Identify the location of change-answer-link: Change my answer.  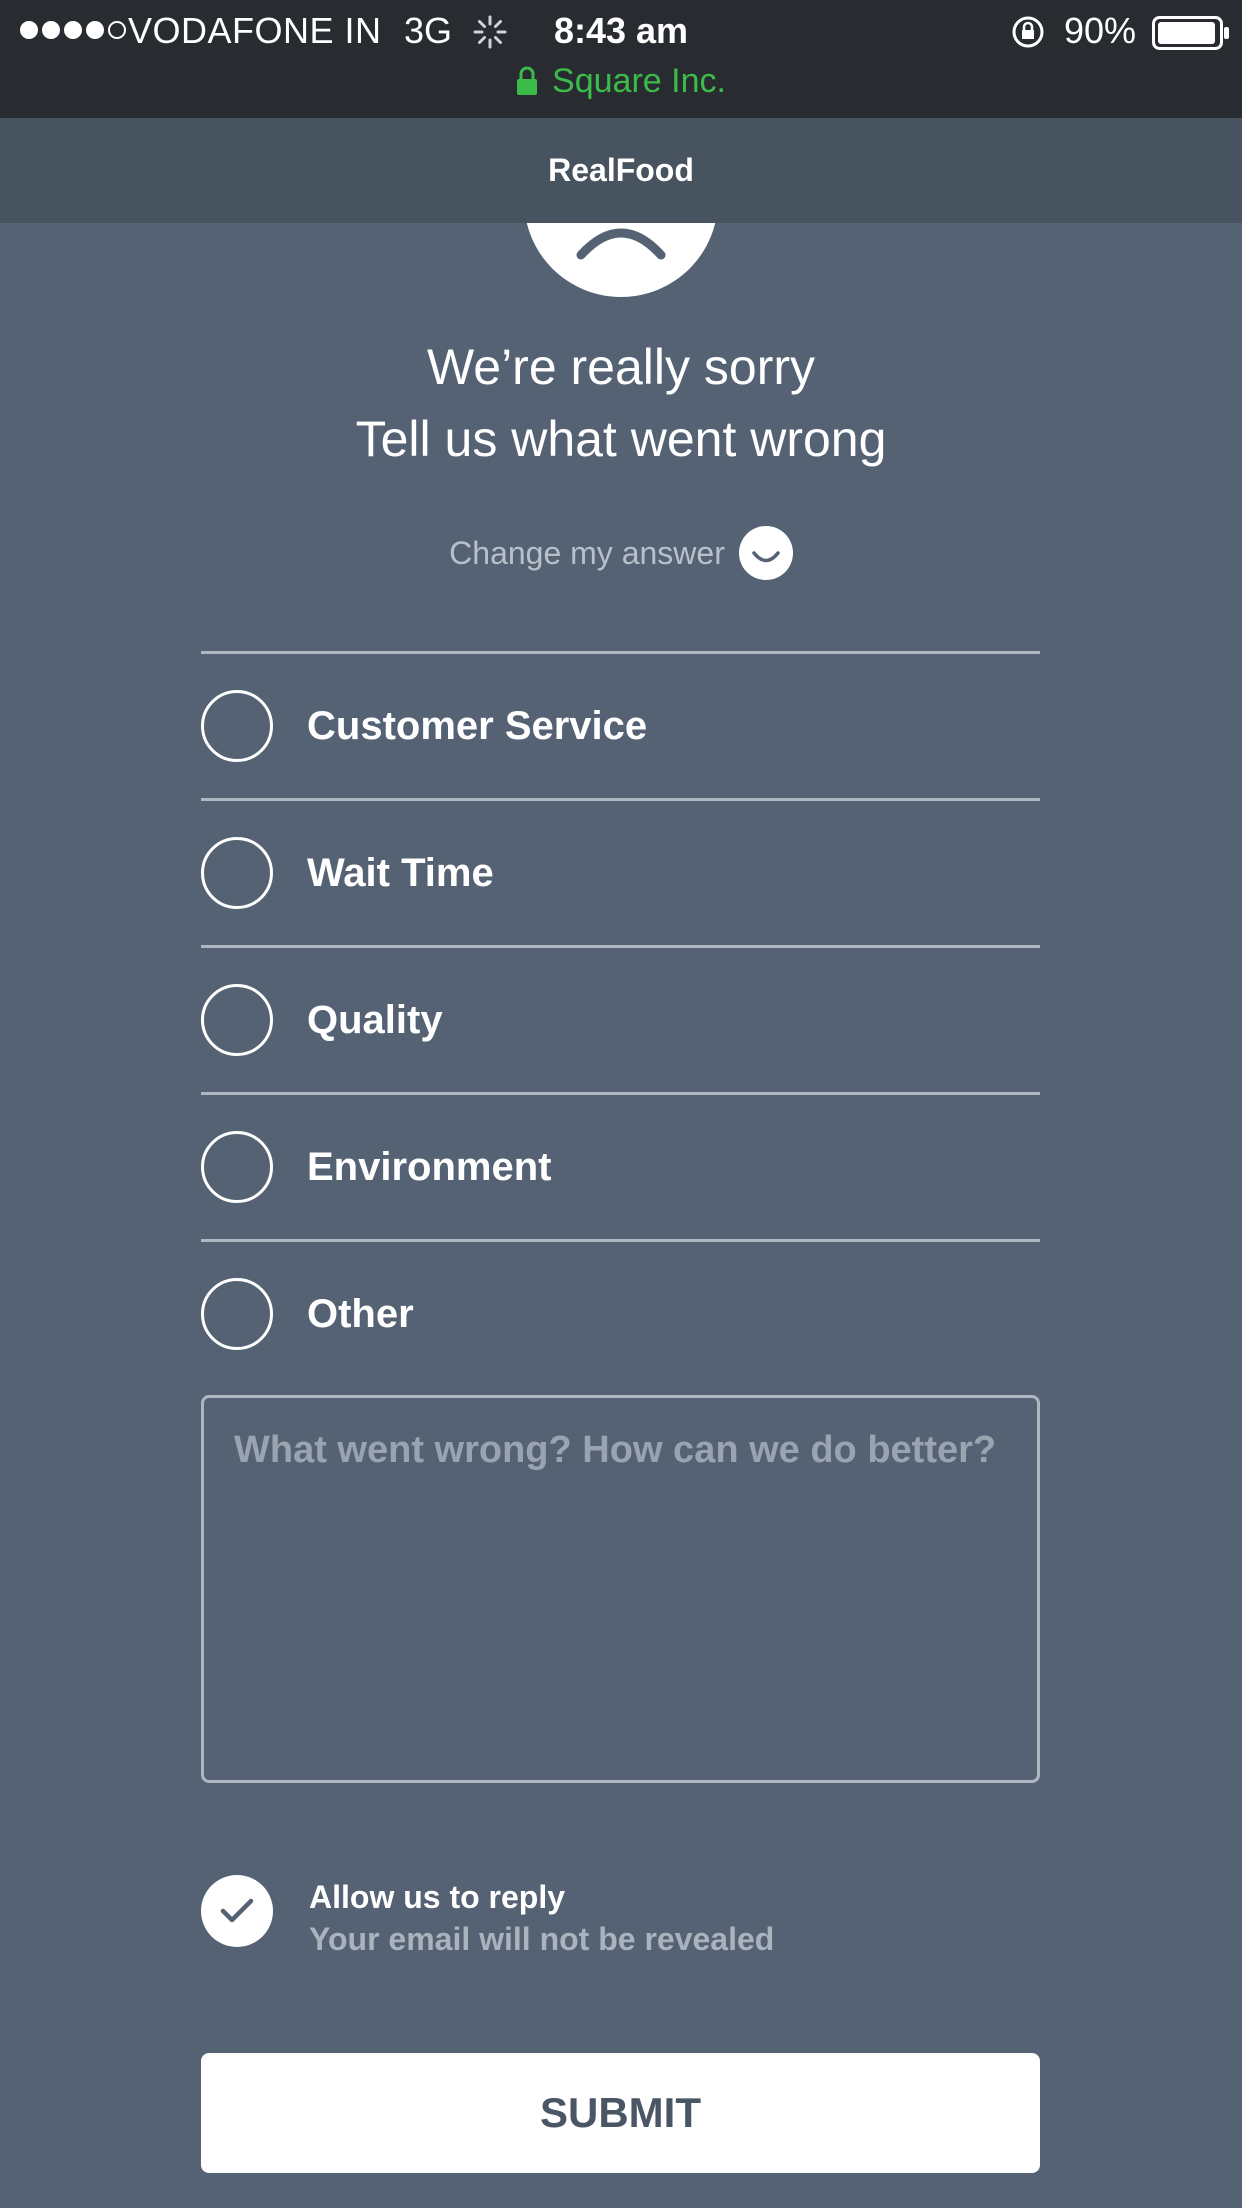
(621, 553).